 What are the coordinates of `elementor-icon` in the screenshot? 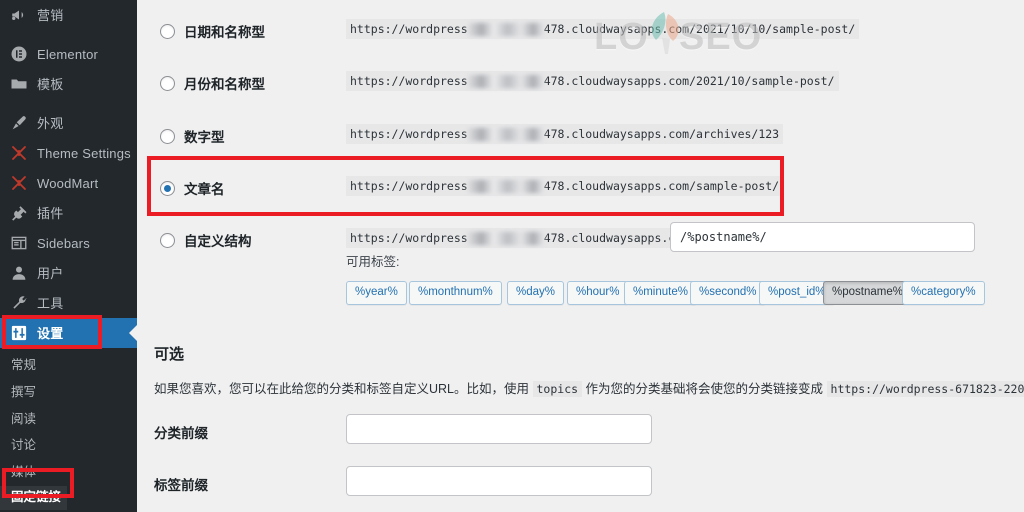 It's located at (19, 54).